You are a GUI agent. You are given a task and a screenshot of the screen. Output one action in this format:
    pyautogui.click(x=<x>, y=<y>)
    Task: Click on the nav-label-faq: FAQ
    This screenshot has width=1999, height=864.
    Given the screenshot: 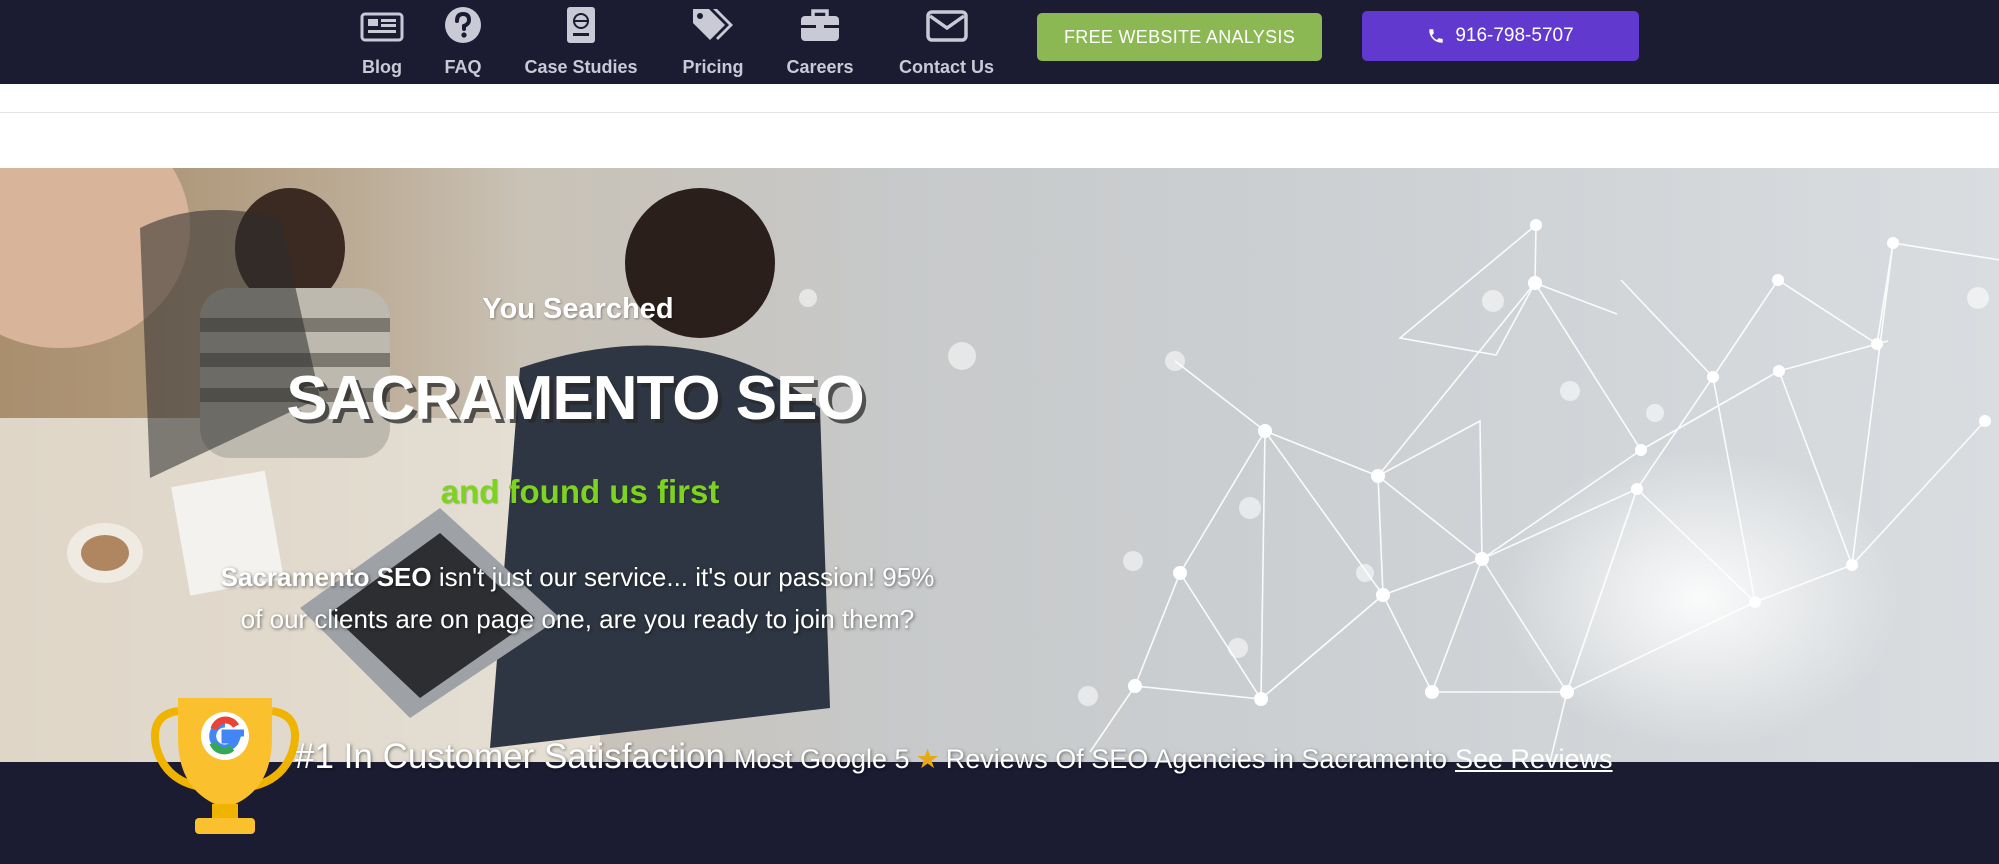 What is the action you would take?
    pyautogui.click(x=463, y=67)
    